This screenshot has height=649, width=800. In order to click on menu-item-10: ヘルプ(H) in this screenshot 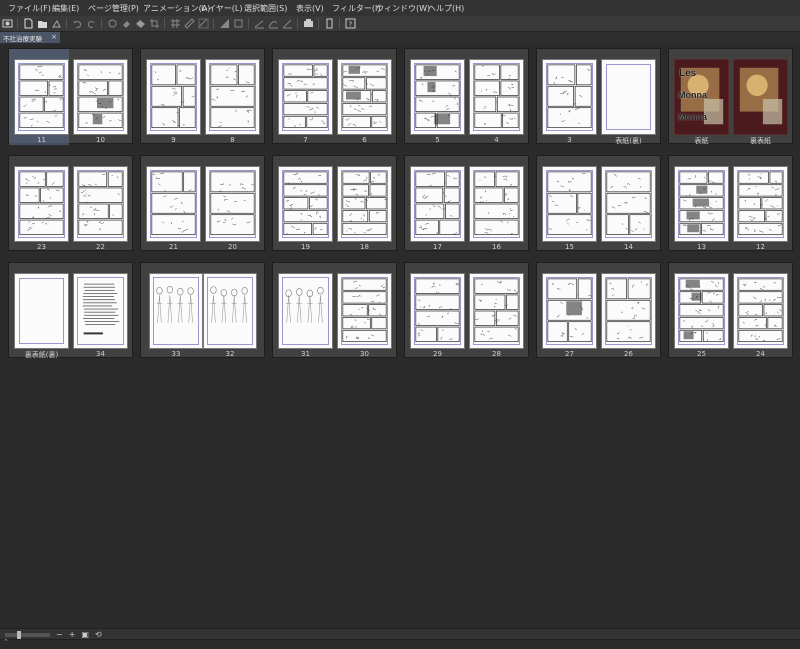, I will do `click(446, 8)`.